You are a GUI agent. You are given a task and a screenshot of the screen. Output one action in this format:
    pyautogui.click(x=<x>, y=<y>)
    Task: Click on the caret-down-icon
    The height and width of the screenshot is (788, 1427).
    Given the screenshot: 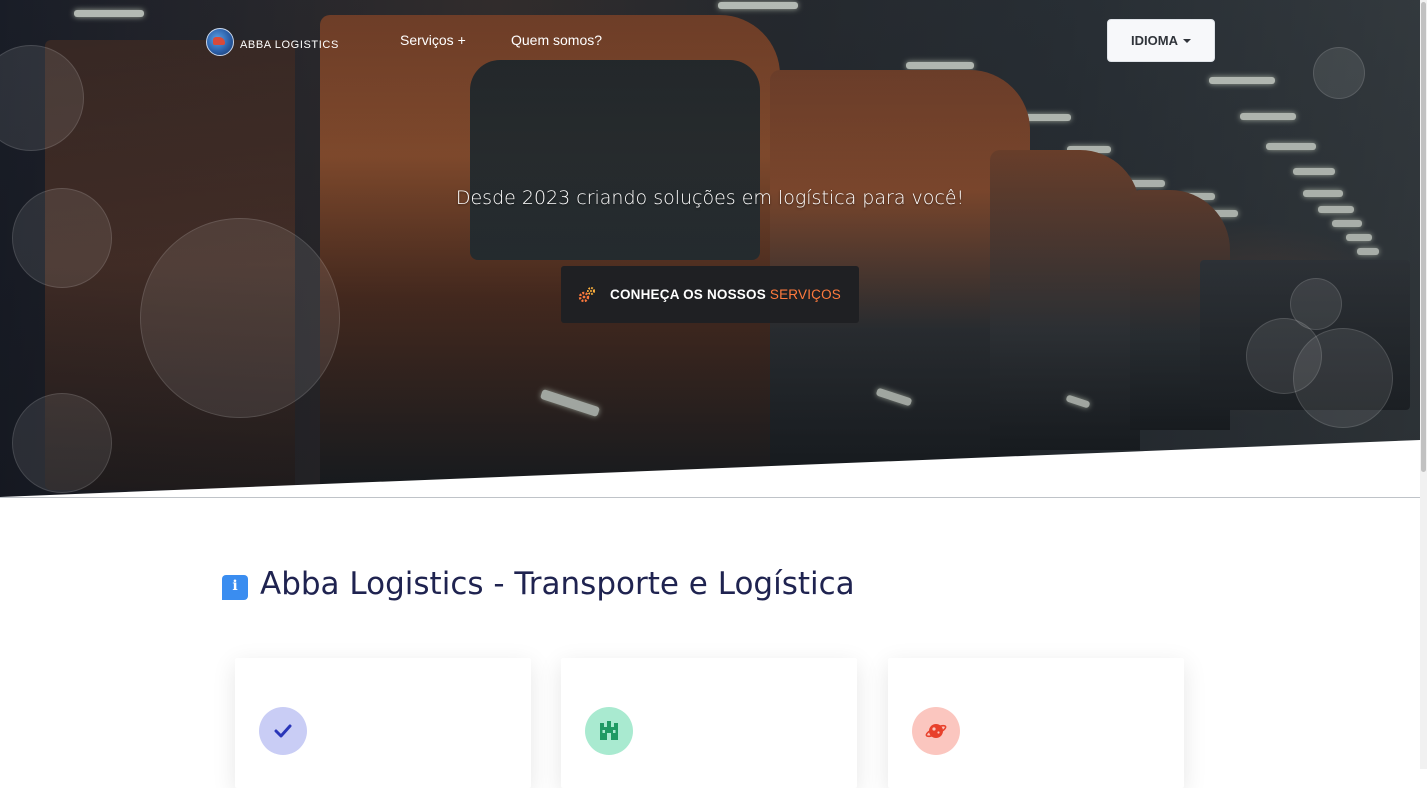 What is the action you would take?
    pyautogui.click(x=1186, y=40)
    